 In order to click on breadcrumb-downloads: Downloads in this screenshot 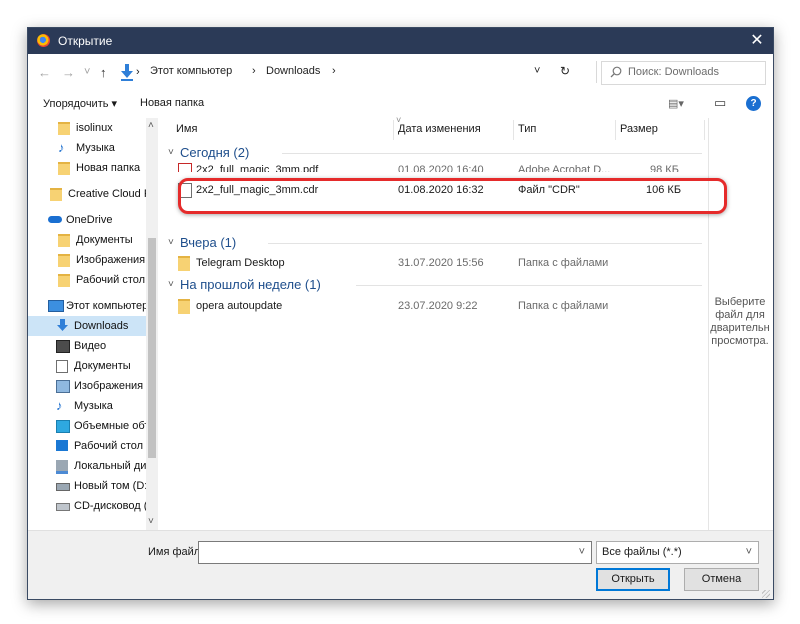, I will do `click(293, 71)`.